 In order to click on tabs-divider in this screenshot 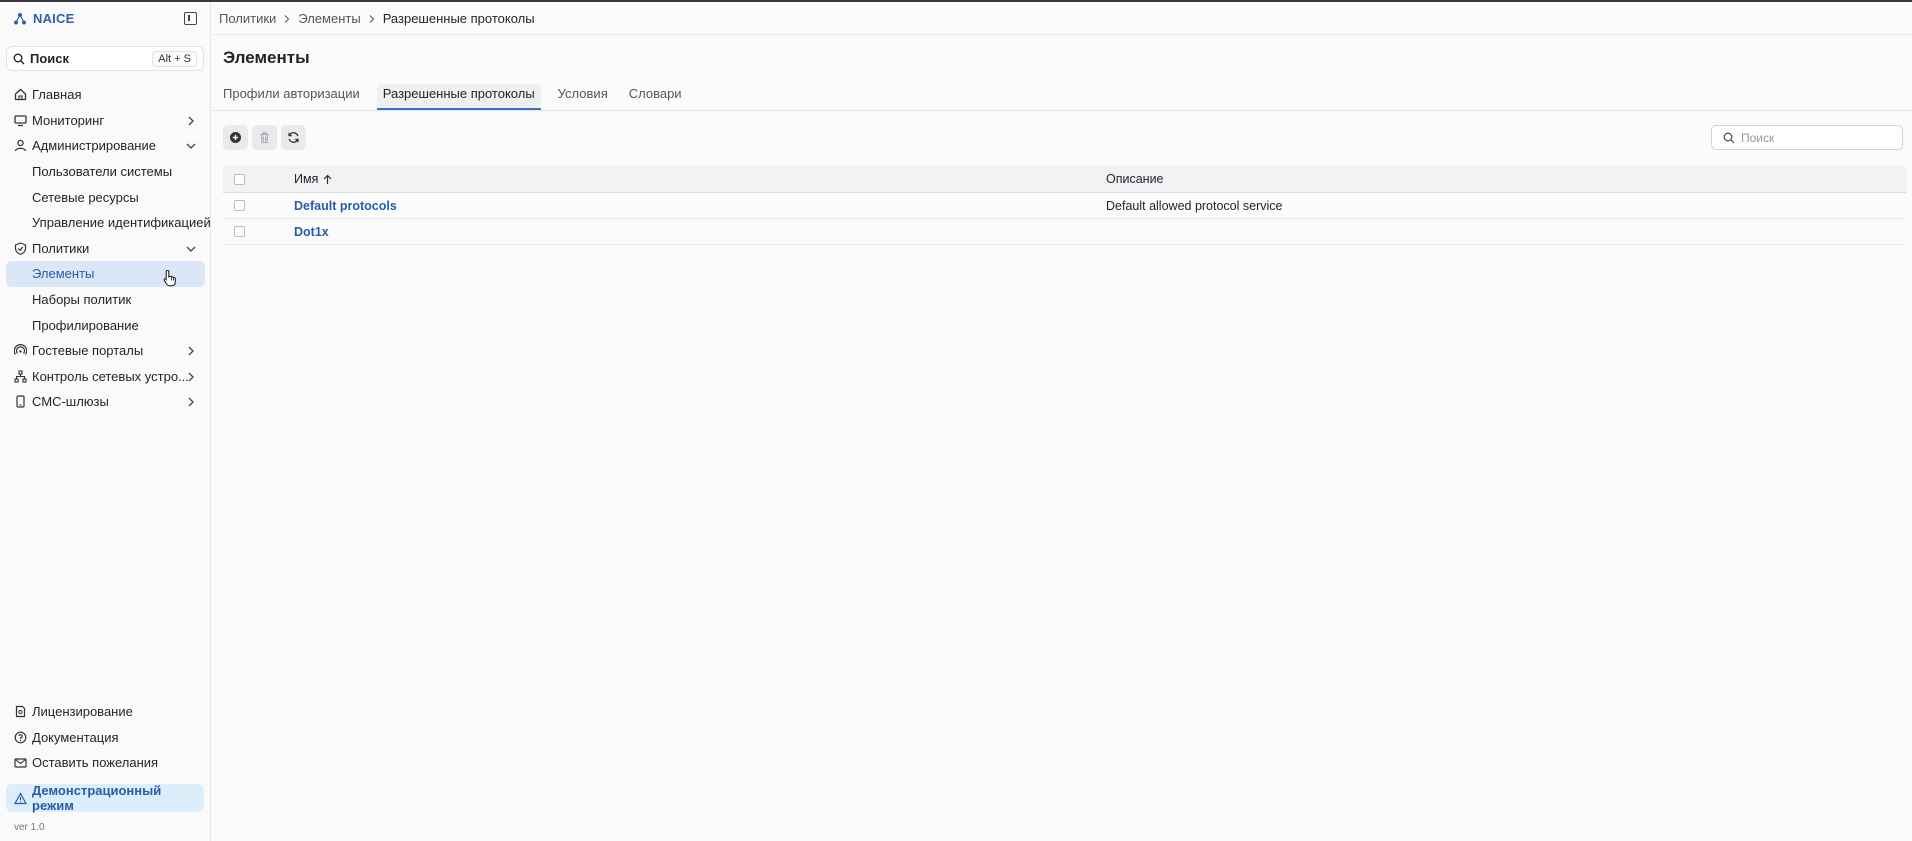, I will do `click(1062, 110)`.